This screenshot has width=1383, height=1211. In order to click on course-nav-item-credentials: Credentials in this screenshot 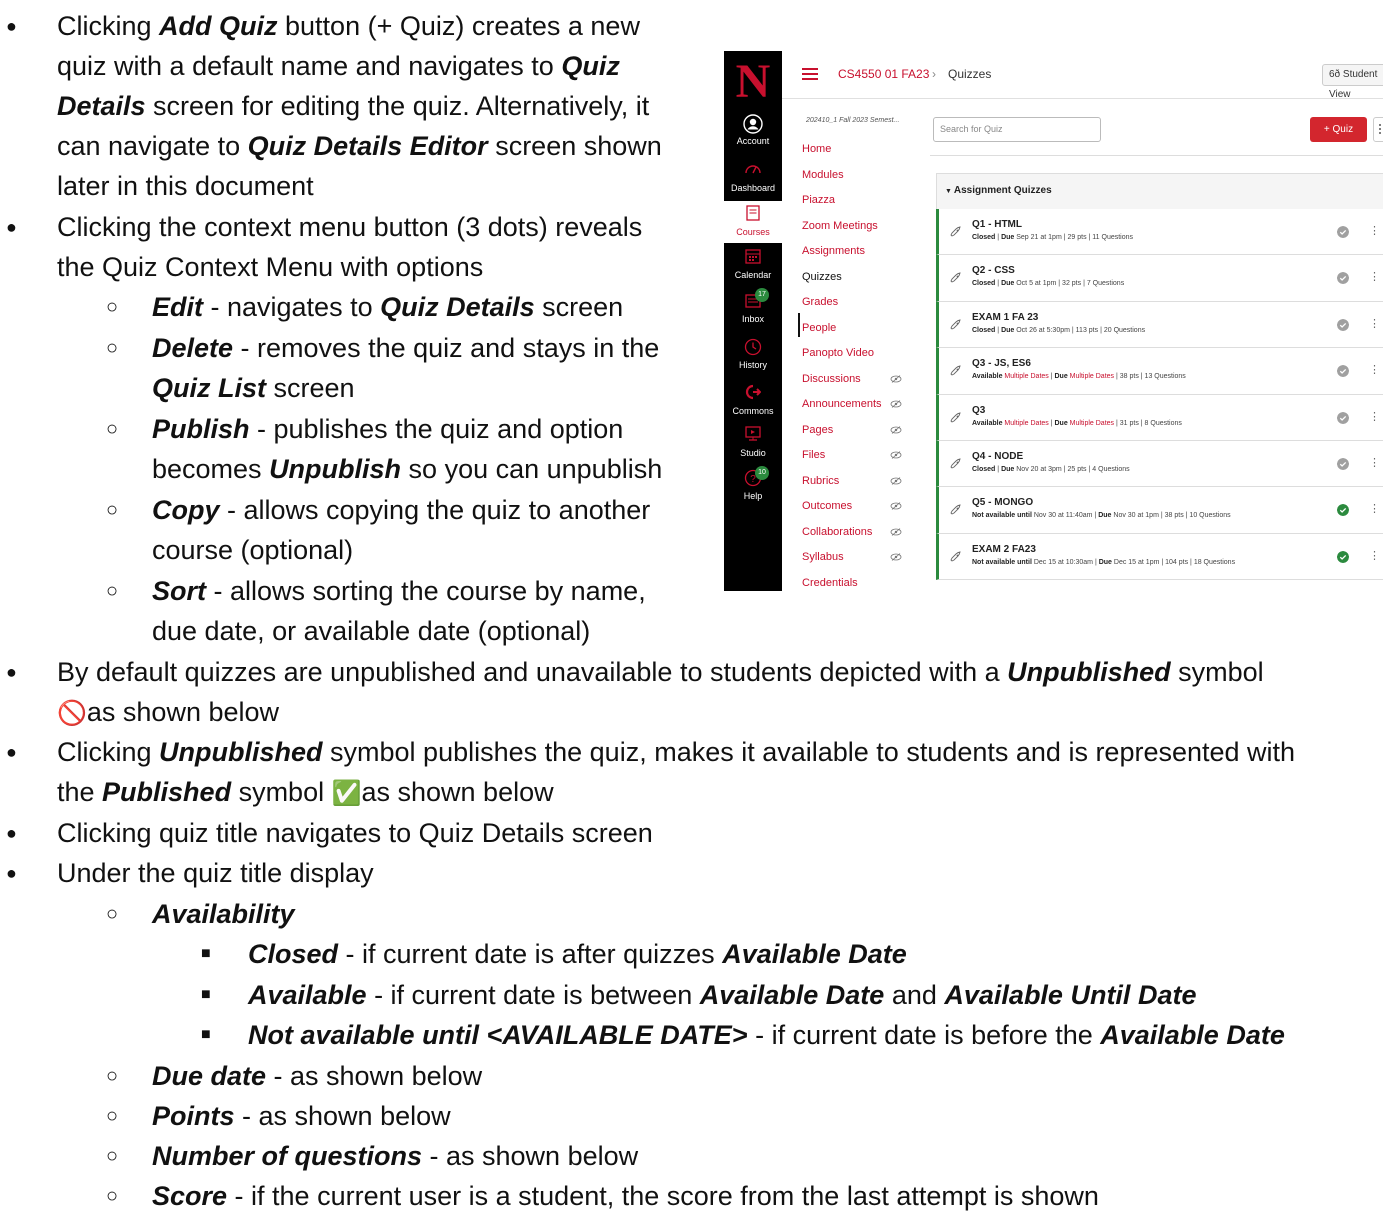, I will do `click(830, 583)`.